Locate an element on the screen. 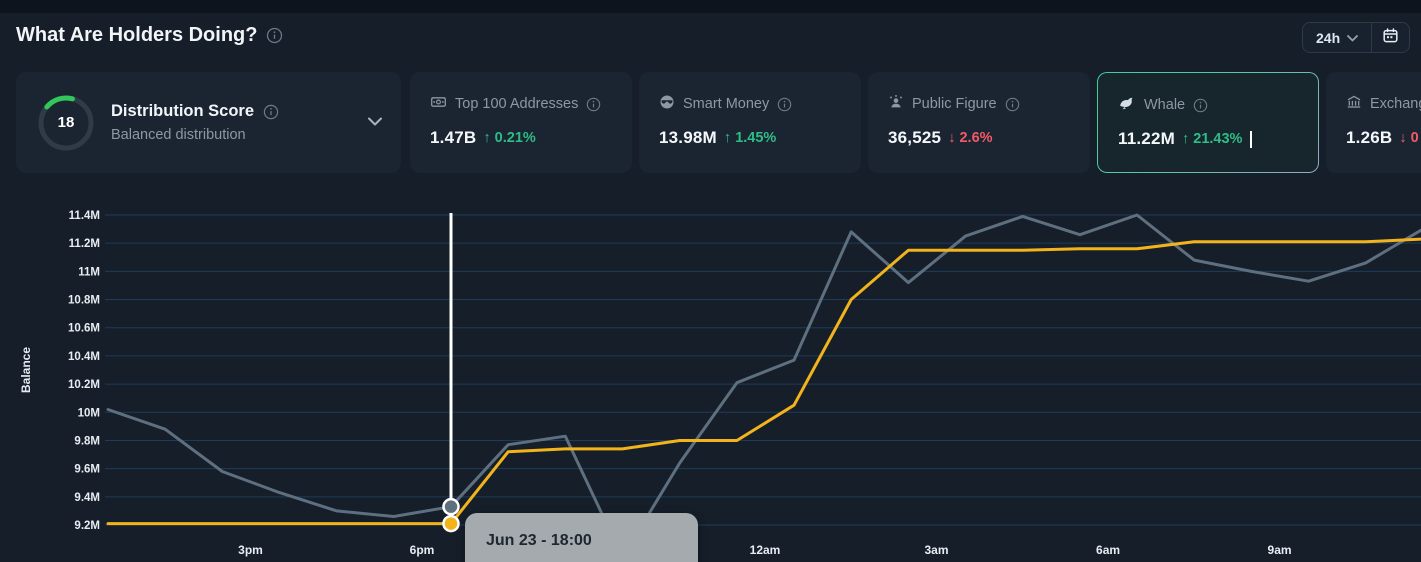 The height and width of the screenshot is (562, 1421). distribution-score-value: 18 is located at coordinates (66, 122).